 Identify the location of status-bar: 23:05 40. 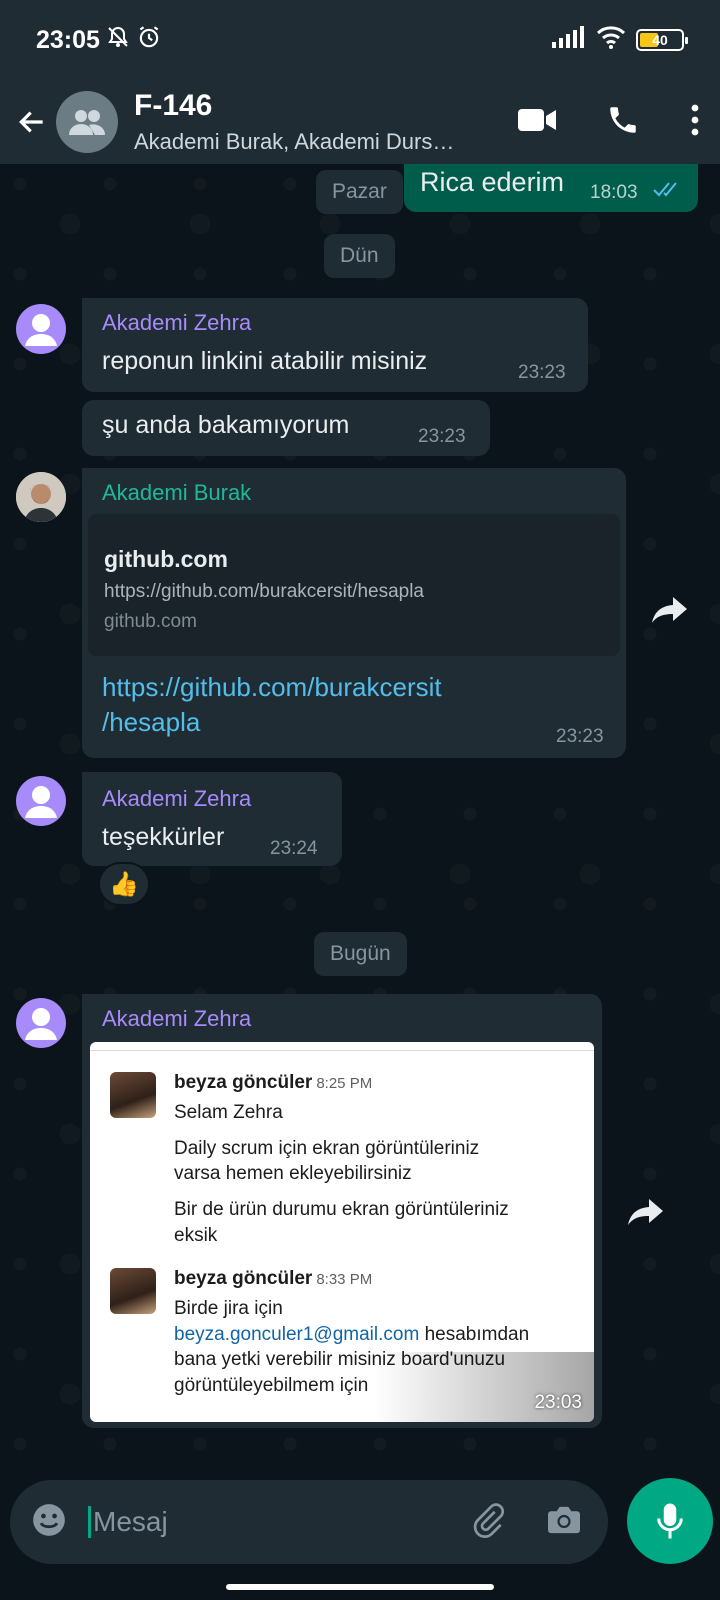
(360, 40).